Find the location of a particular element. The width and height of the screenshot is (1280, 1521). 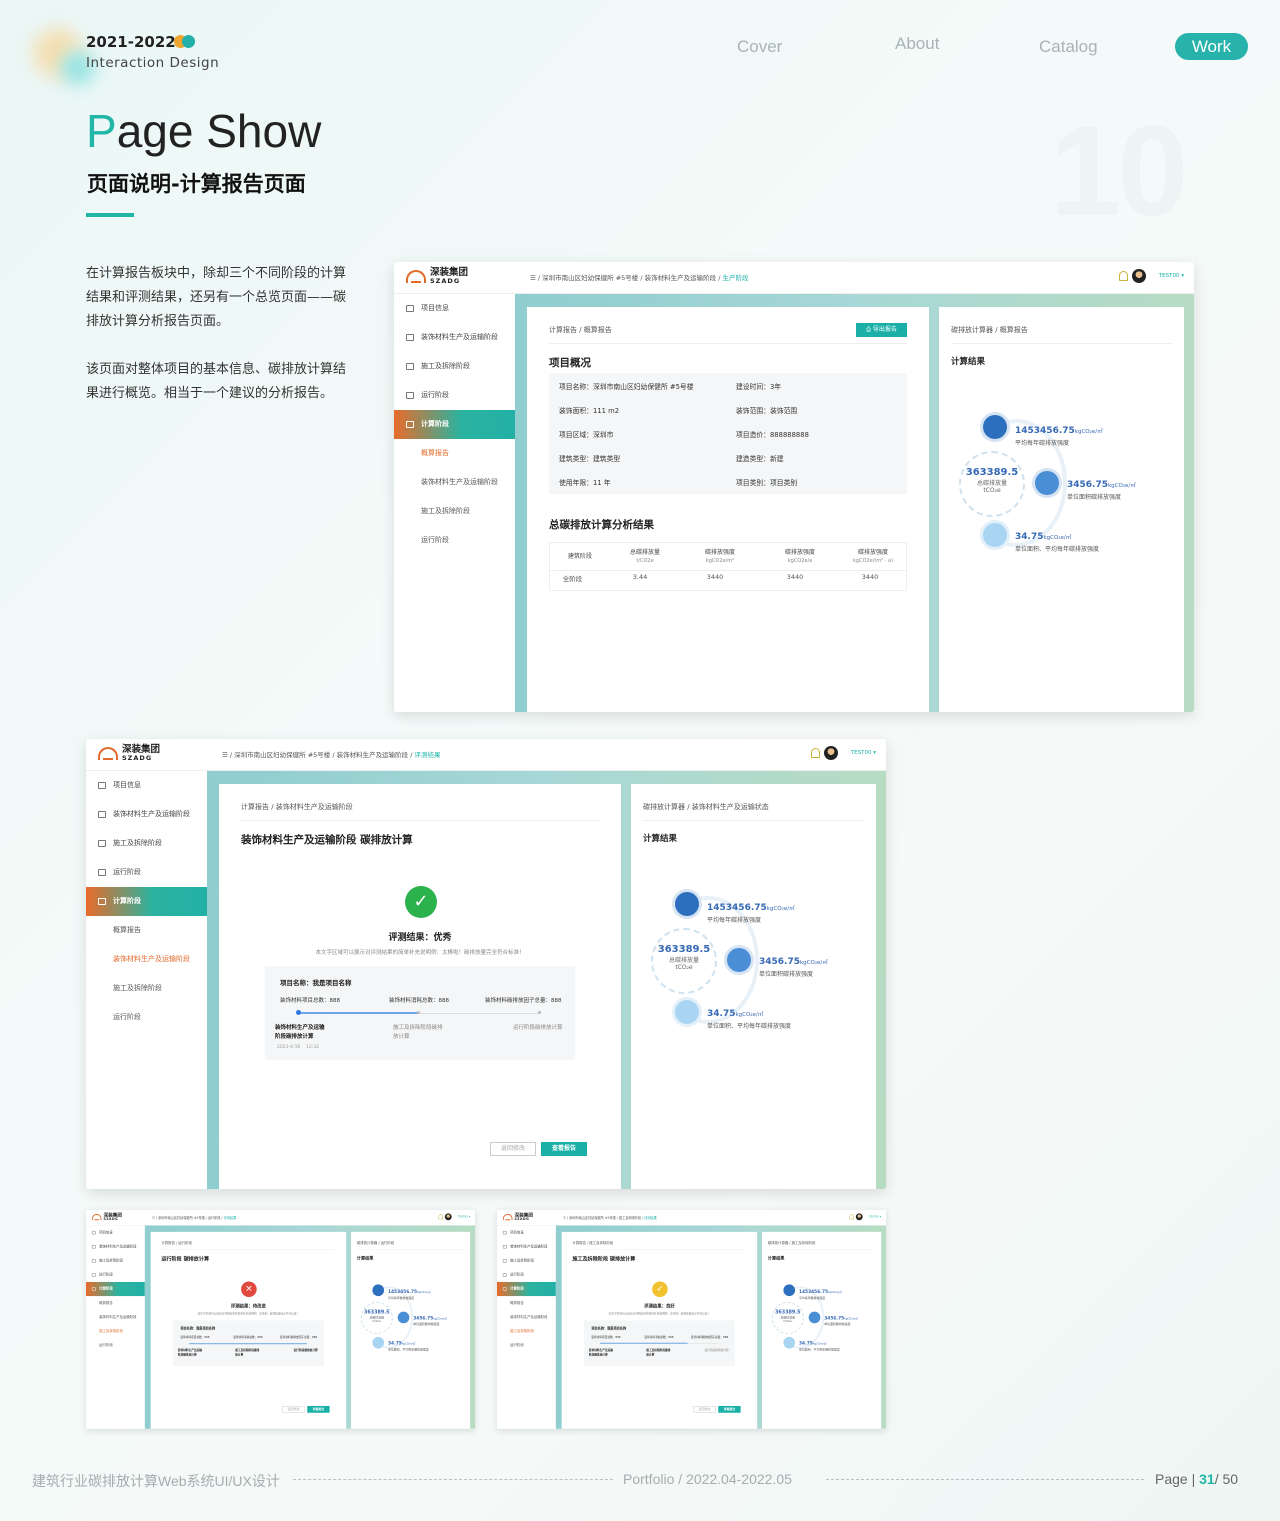

nav-cover: Cover is located at coordinates (759, 47).